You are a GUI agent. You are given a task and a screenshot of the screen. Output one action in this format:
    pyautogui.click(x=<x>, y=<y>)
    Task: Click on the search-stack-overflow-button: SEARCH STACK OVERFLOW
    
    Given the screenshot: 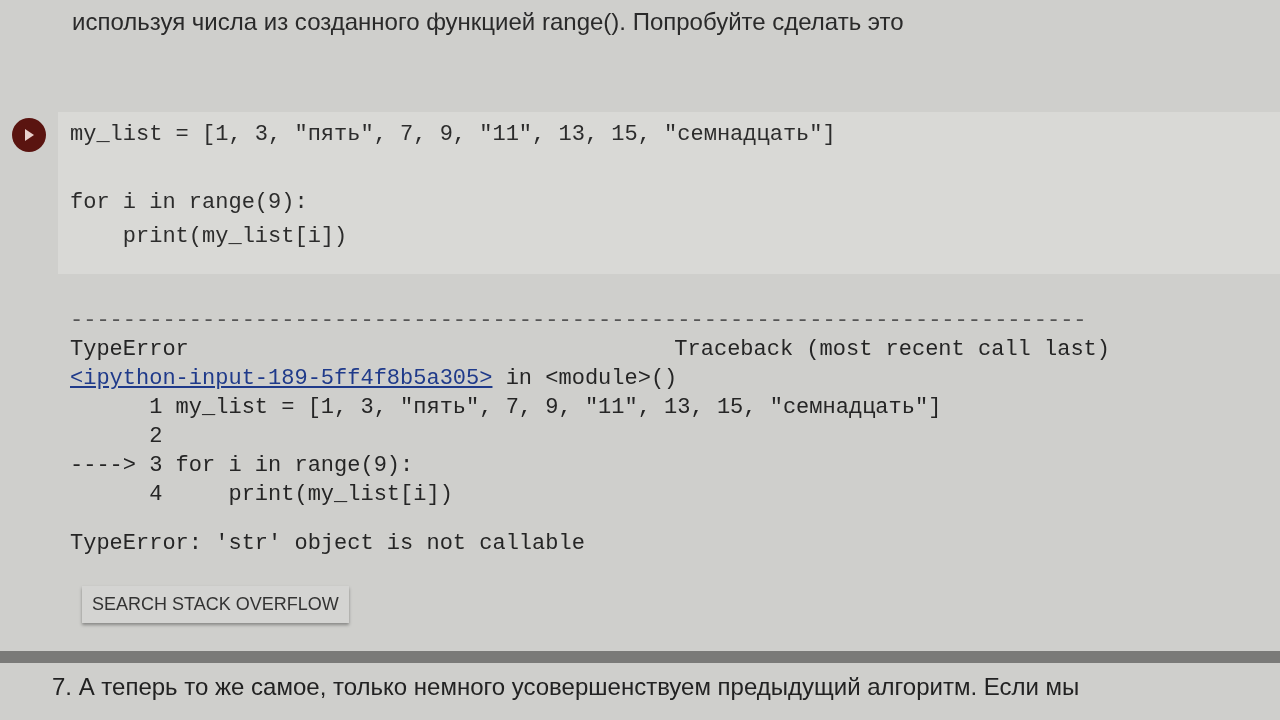 What is the action you would take?
    pyautogui.click(x=215, y=604)
    